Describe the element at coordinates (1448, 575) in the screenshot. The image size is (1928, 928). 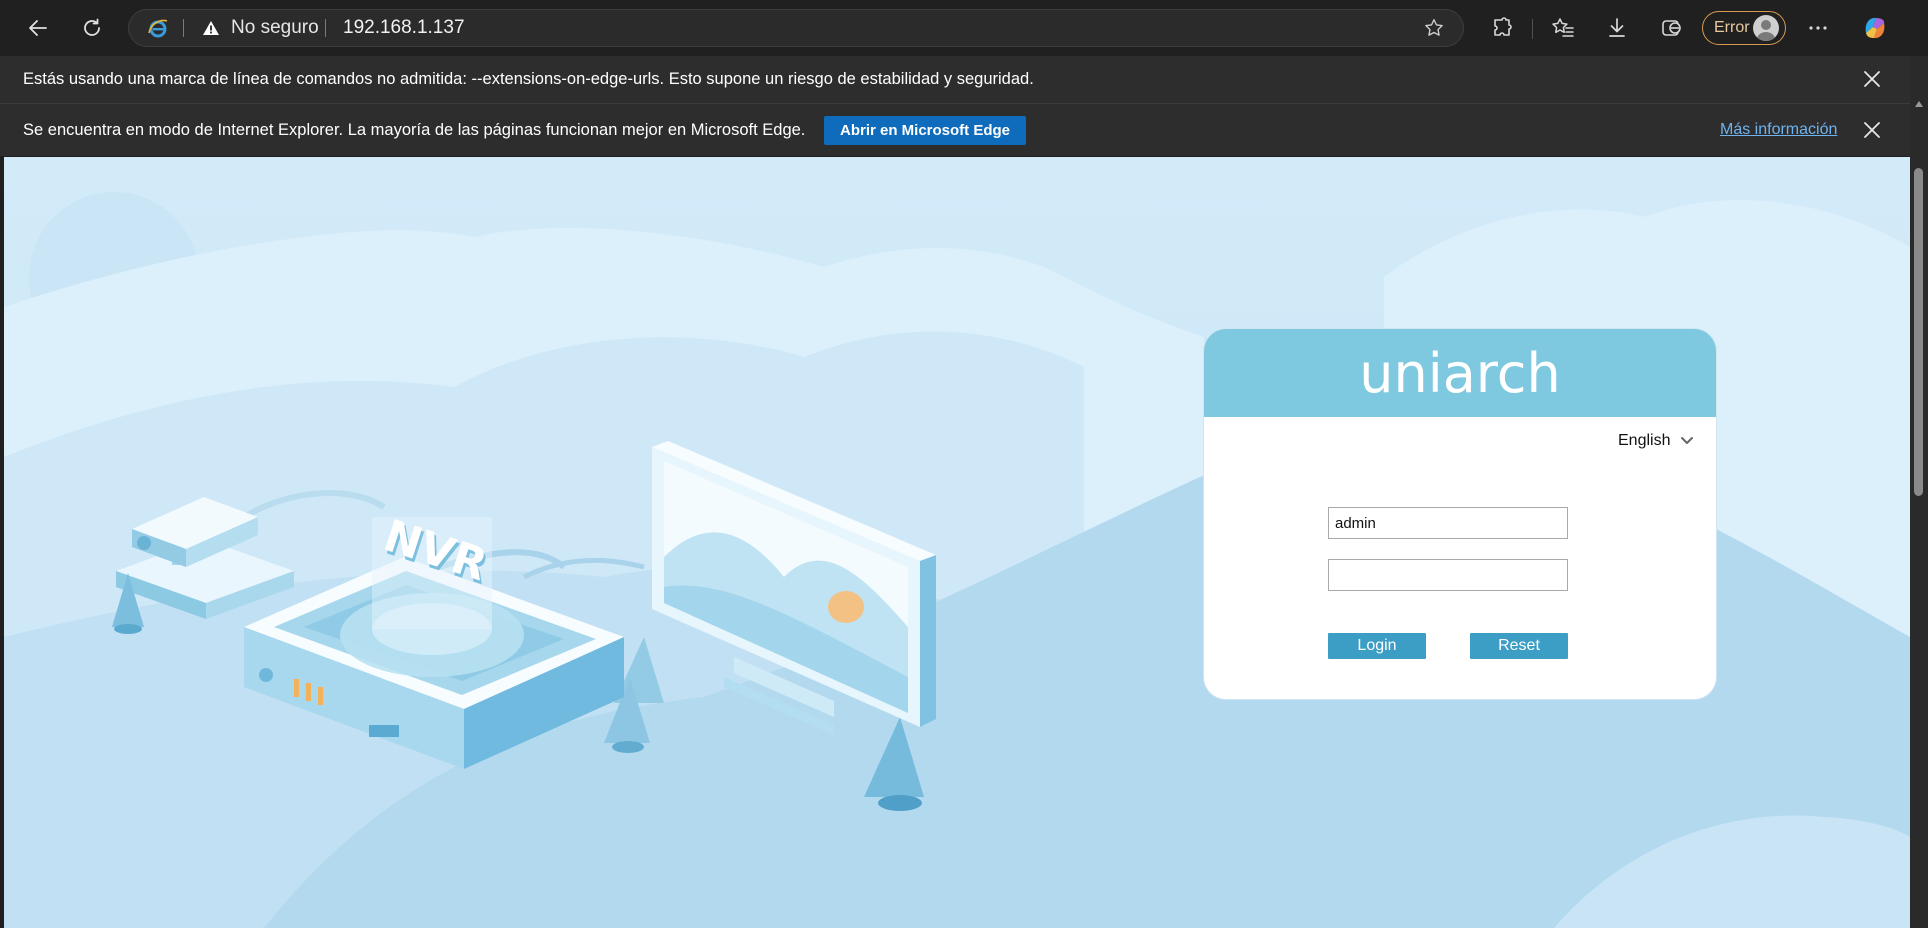
I see `password-field` at that location.